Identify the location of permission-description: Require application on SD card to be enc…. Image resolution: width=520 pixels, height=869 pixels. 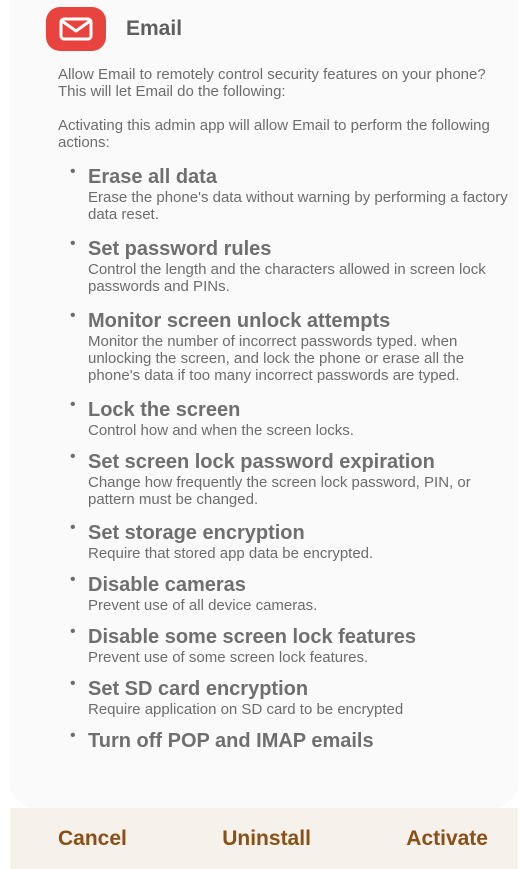
(246, 709).